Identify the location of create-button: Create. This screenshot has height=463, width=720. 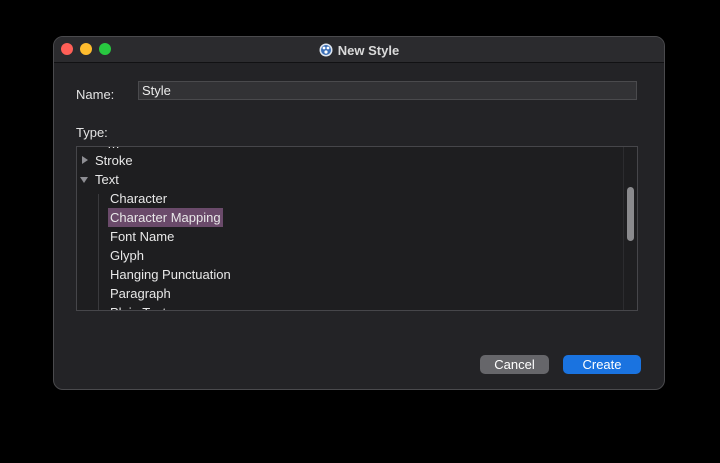
(602, 364).